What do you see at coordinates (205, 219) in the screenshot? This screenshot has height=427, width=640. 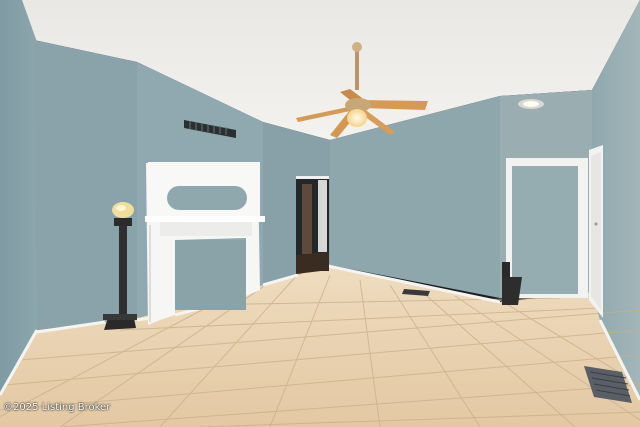 I see `mantel-shelf` at bounding box center [205, 219].